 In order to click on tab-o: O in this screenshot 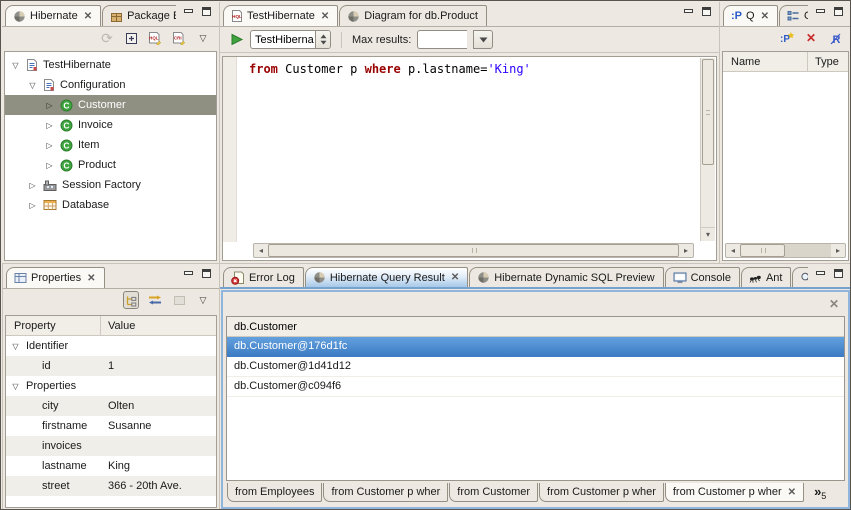, I will do `click(793, 15)`.